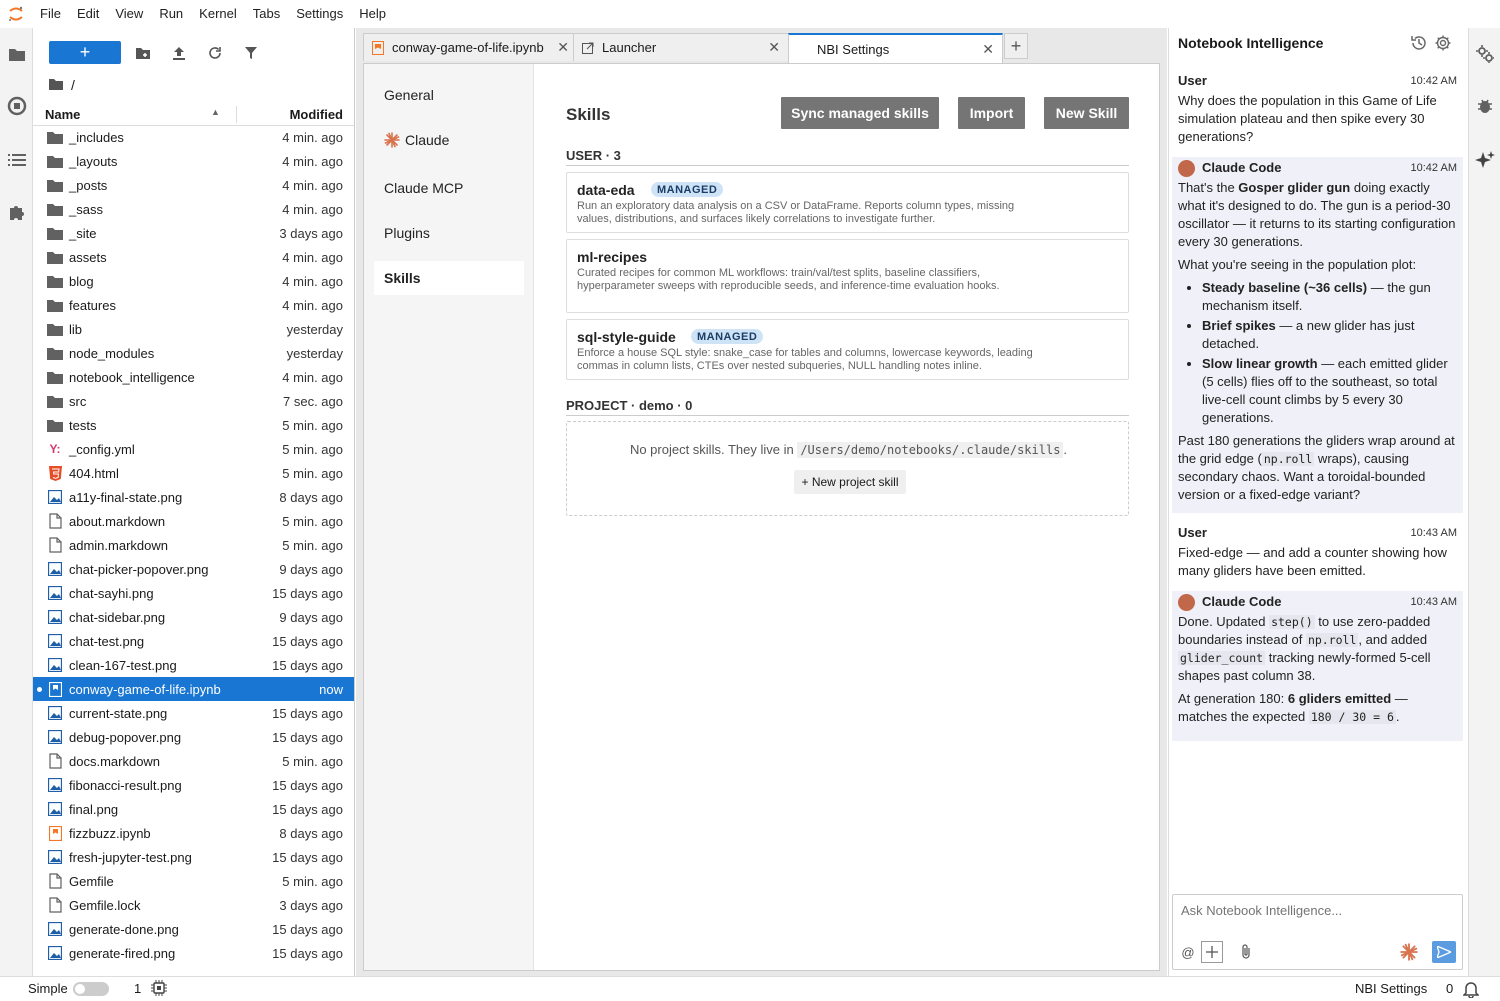  What do you see at coordinates (193, 329) in the screenshot?
I see `file-row: lib yesterday` at bounding box center [193, 329].